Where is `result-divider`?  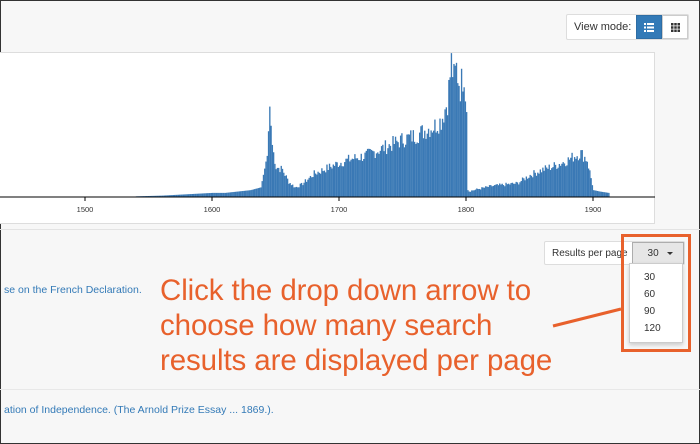 result-divider is located at coordinates (350, 389).